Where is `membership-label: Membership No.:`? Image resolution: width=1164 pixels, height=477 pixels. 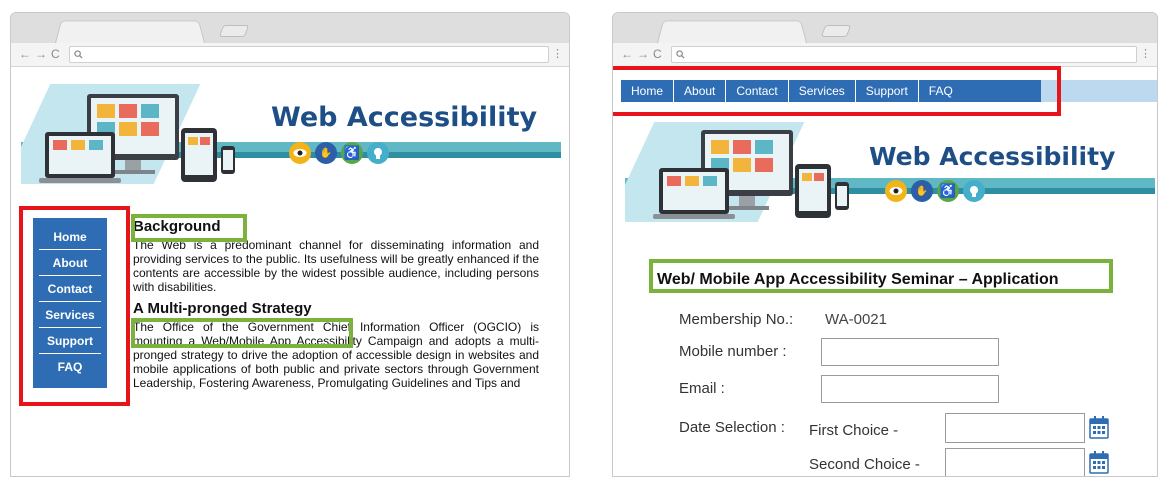 membership-label: Membership No.: is located at coordinates (736, 319).